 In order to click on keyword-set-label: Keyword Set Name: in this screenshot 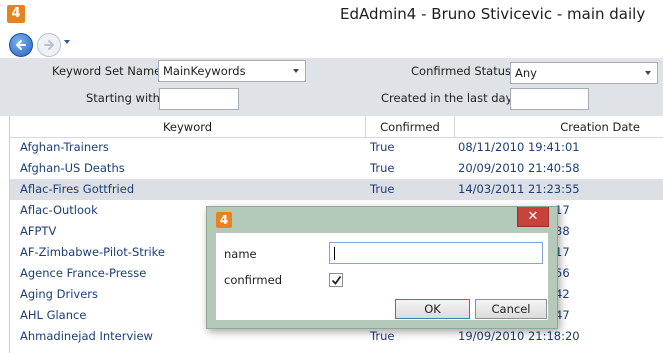, I will do `click(109, 71)`.